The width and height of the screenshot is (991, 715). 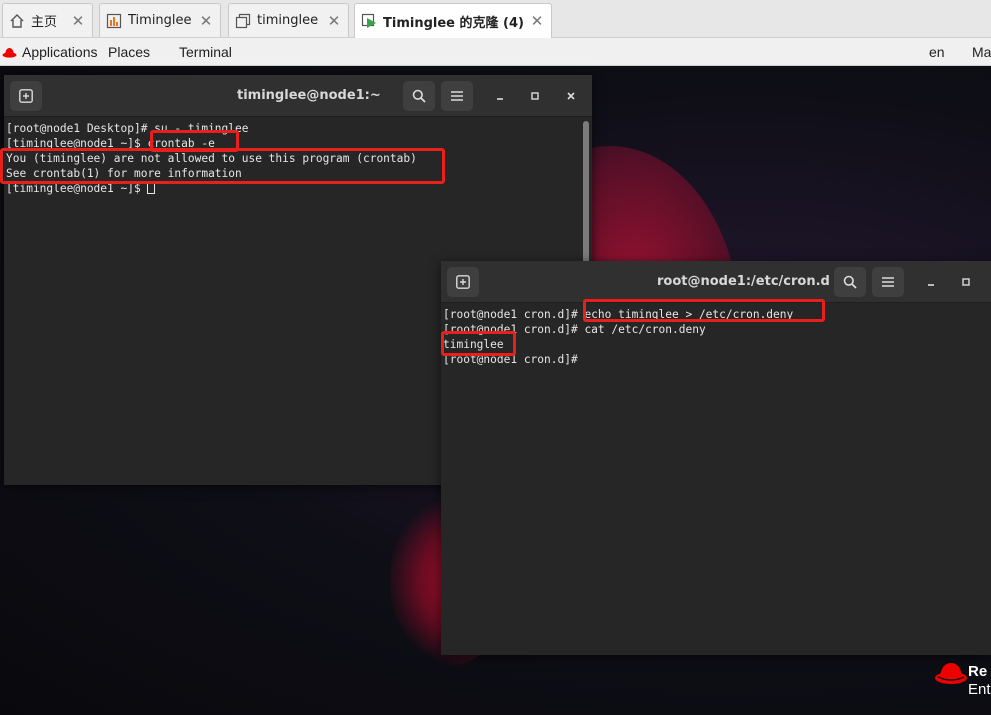 What do you see at coordinates (243, 21) in the screenshot?
I see `vm-clone-icon` at bounding box center [243, 21].